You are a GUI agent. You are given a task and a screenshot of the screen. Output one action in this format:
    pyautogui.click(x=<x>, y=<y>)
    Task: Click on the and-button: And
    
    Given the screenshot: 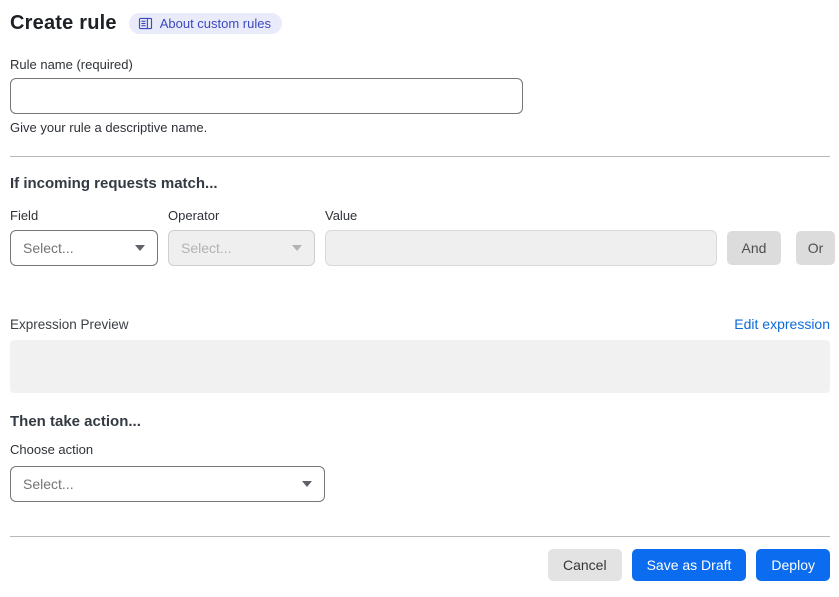 What is the action you would take?
    pyautogui.click(x=754, y=248)
    